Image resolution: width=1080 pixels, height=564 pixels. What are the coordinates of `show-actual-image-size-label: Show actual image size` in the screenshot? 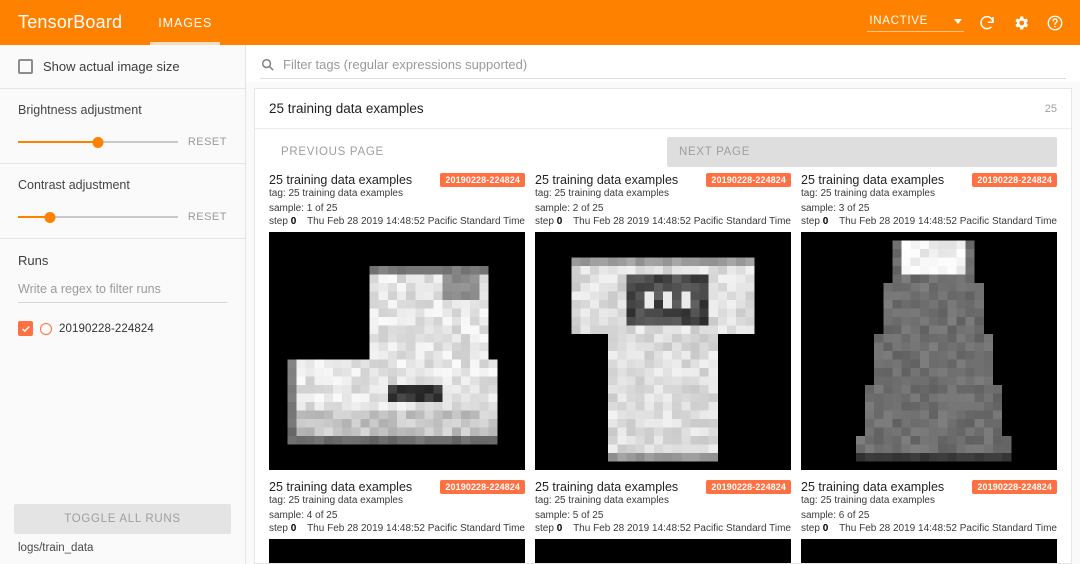 It's located at (111, 66).